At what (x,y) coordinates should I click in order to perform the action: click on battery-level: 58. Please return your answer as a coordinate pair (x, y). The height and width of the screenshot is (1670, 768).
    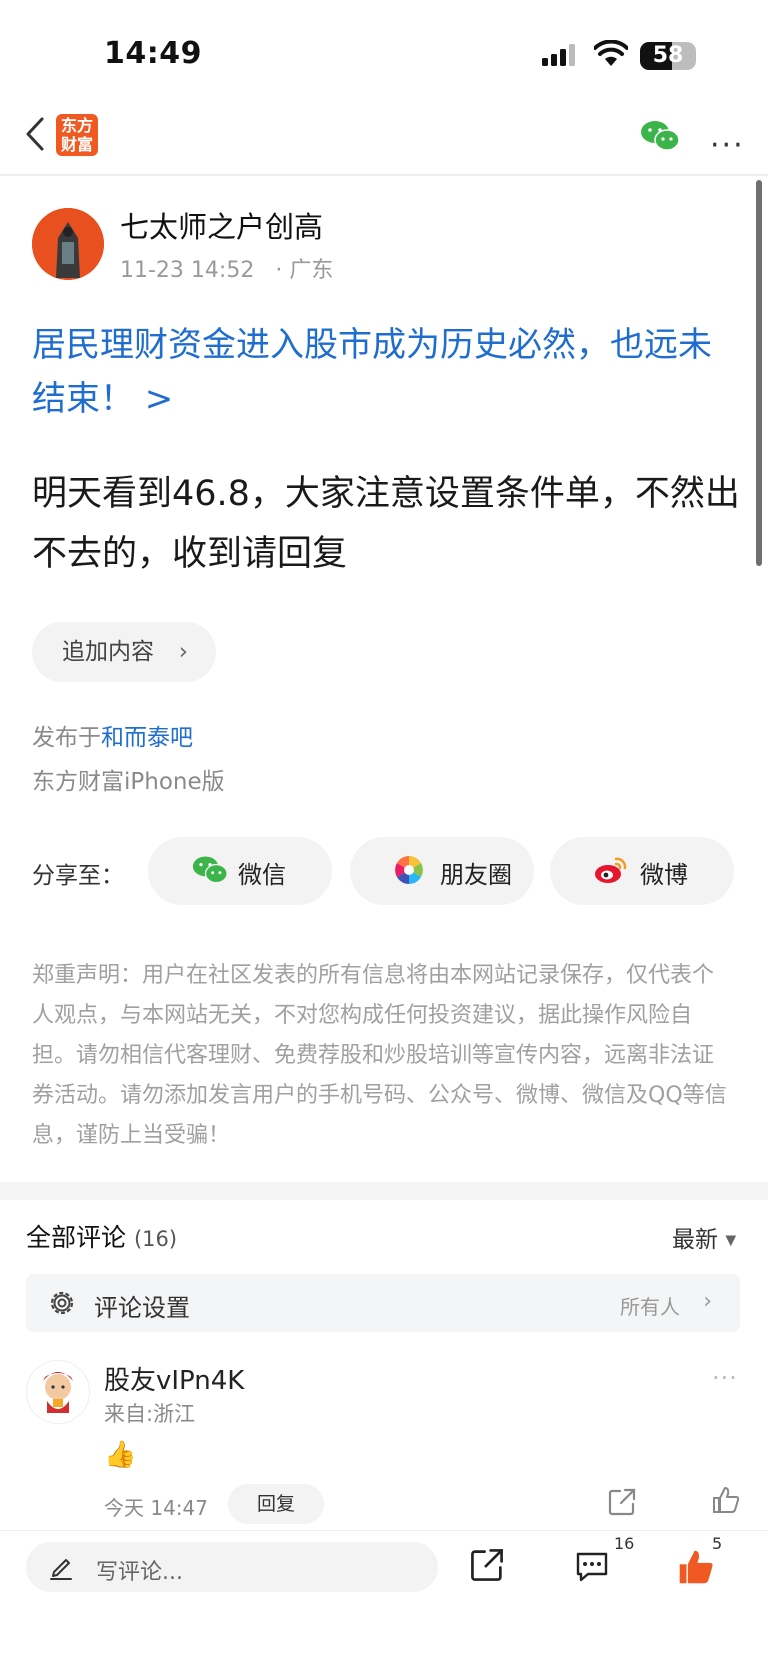
    Looking at the image, I should click on (668, 55).